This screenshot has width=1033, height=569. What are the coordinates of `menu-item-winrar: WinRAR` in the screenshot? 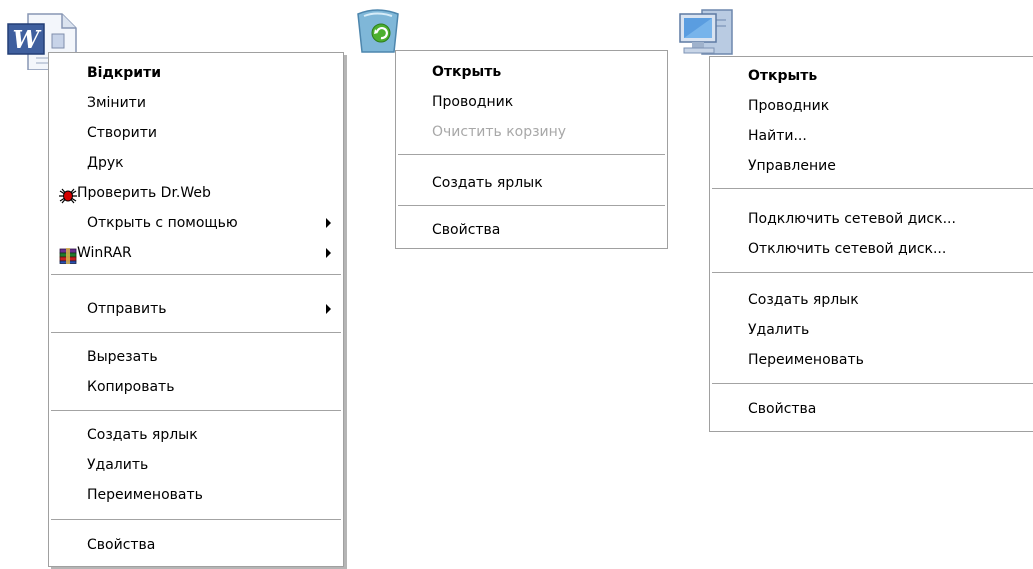 It's located at (196, 253).